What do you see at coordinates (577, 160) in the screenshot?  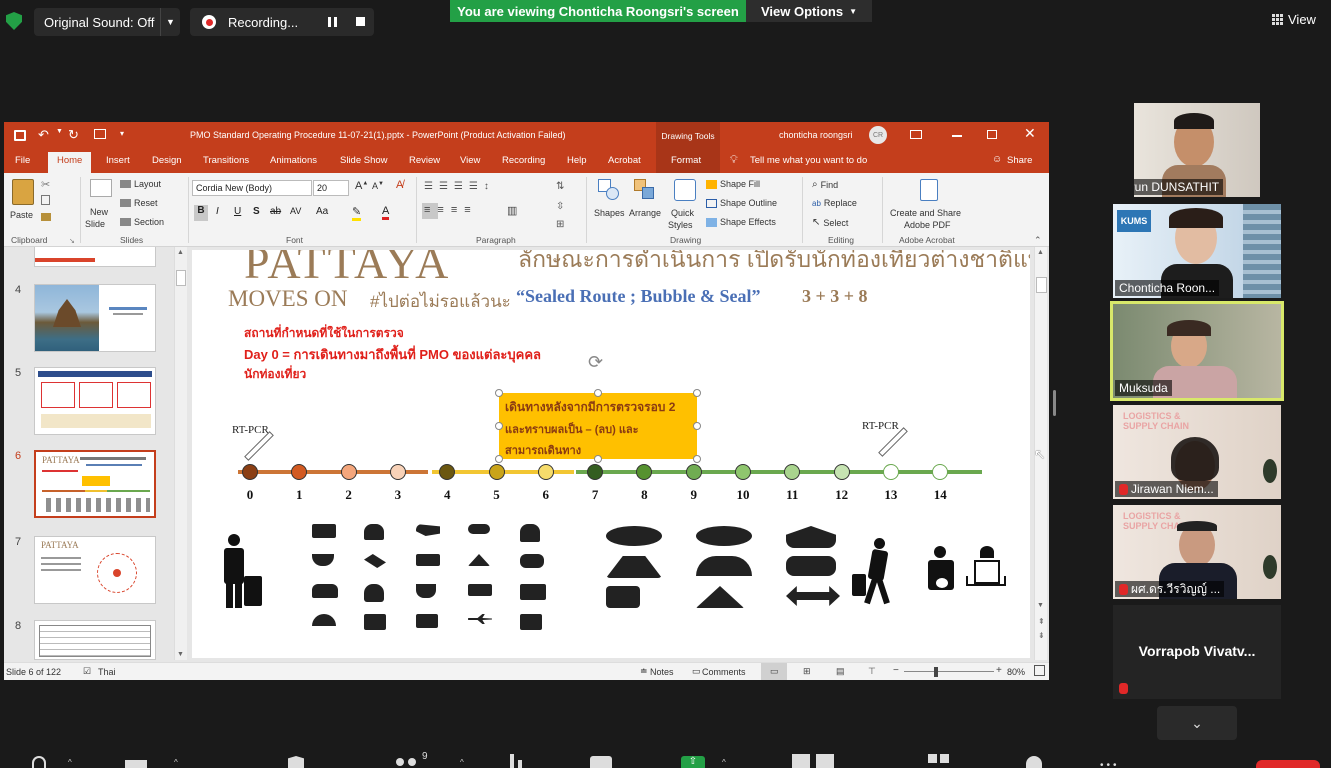 I see `tab-help: Help` at bounding box center [577, 160].